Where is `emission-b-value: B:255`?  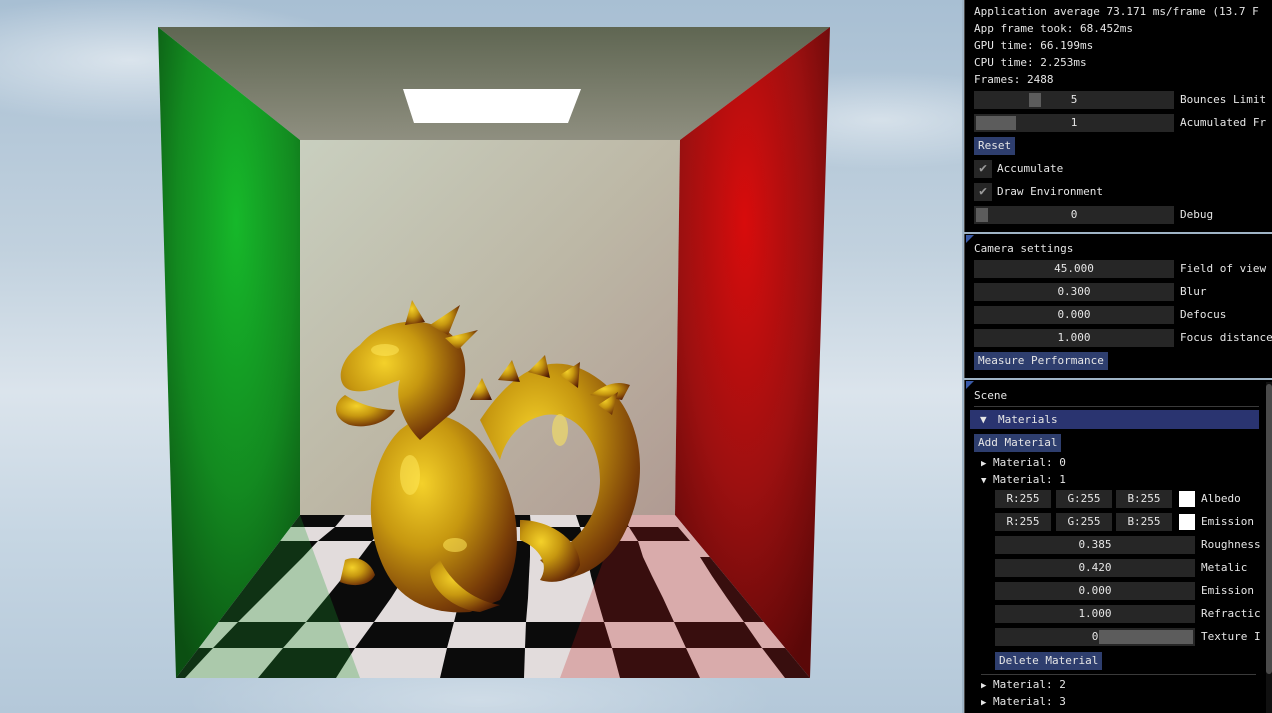 emission-b-value: B:255 is located at coordinates (1144, 521).